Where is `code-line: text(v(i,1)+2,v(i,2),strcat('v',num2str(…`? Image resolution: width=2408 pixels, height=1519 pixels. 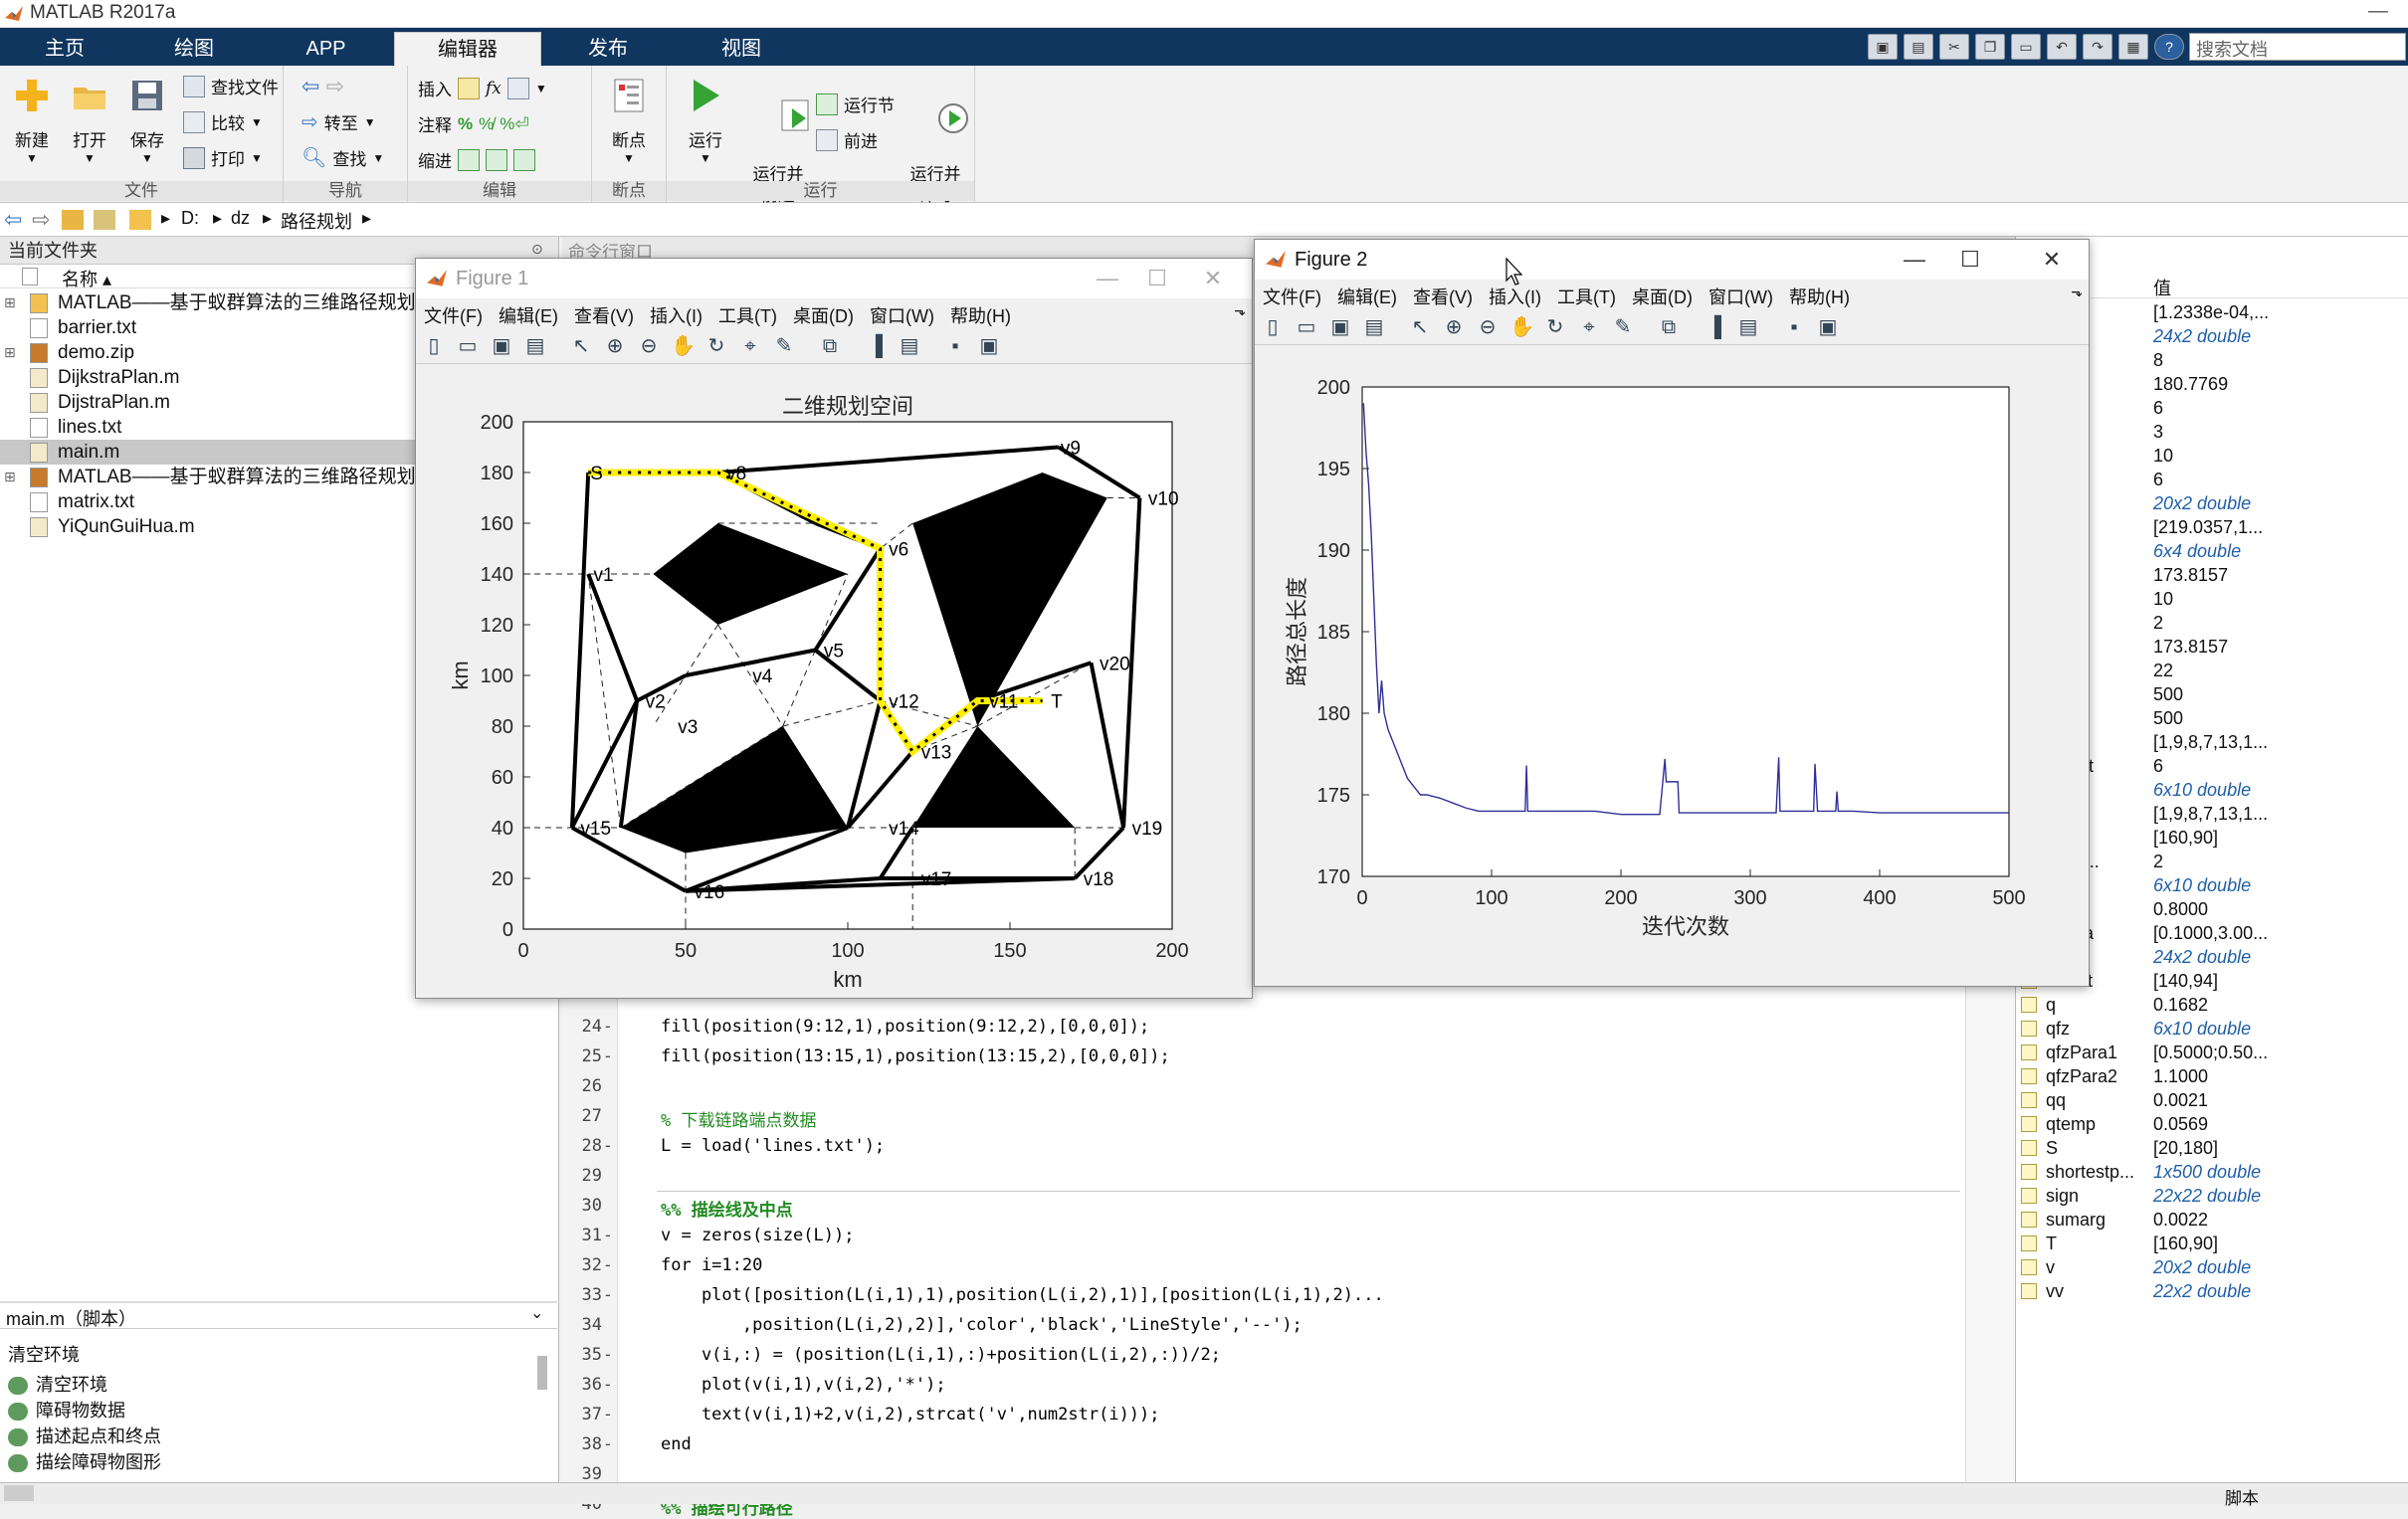
code-line: text(v(i,1)+2,v(i,2),strcat('v',num2str(… is located at coordinates (910, 1414).